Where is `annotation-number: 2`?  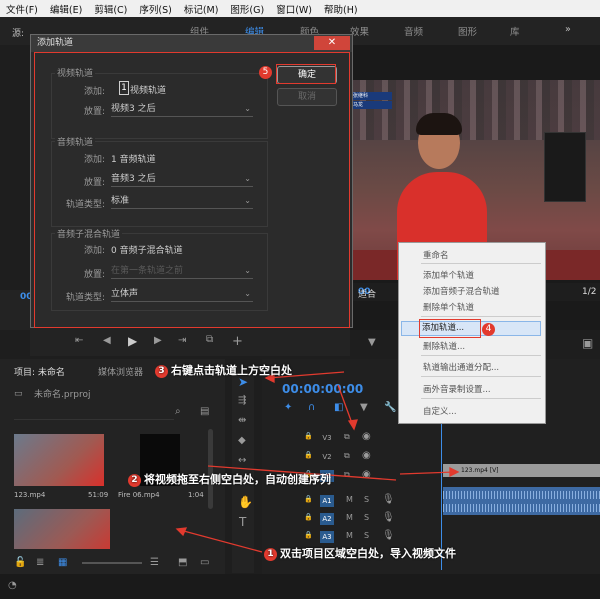
annotation-number: 2 is located at coordinates (134, 480).